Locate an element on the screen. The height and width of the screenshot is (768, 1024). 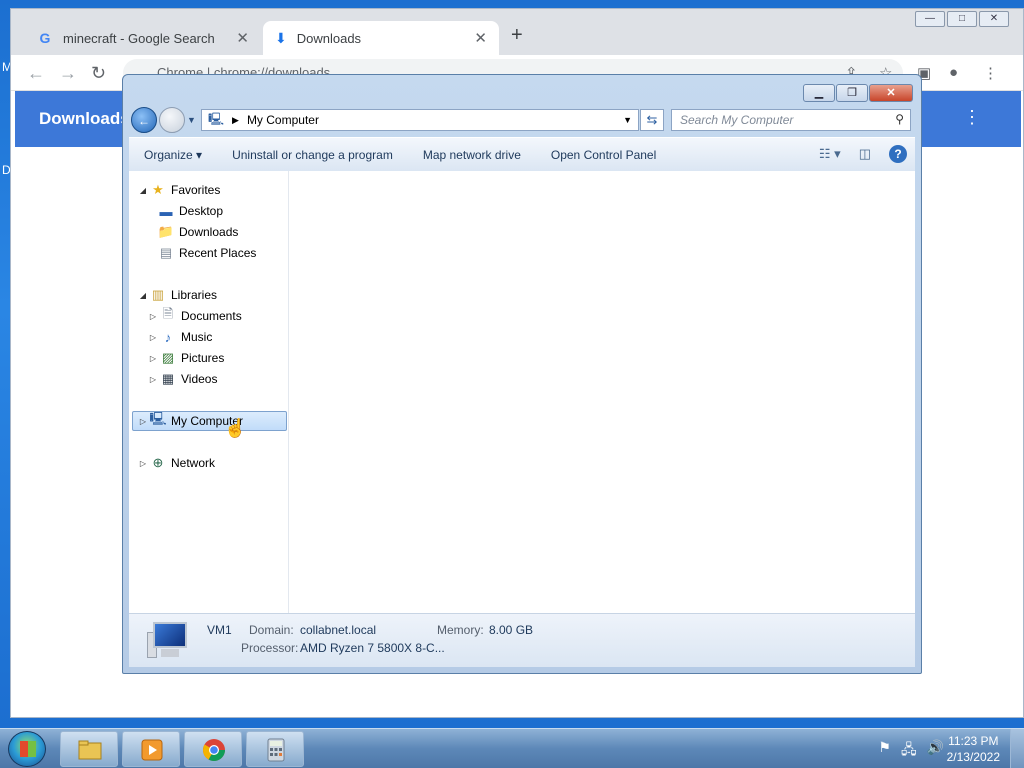
tab-title: Downloads is located at coordinates (329, 38).